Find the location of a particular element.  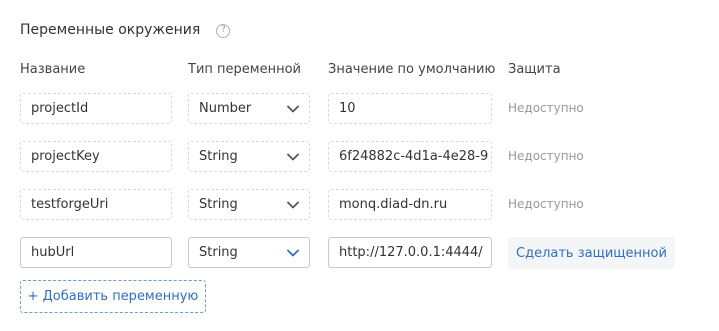

variable-default-value-input: 10 is located at coordinates (410, 108).